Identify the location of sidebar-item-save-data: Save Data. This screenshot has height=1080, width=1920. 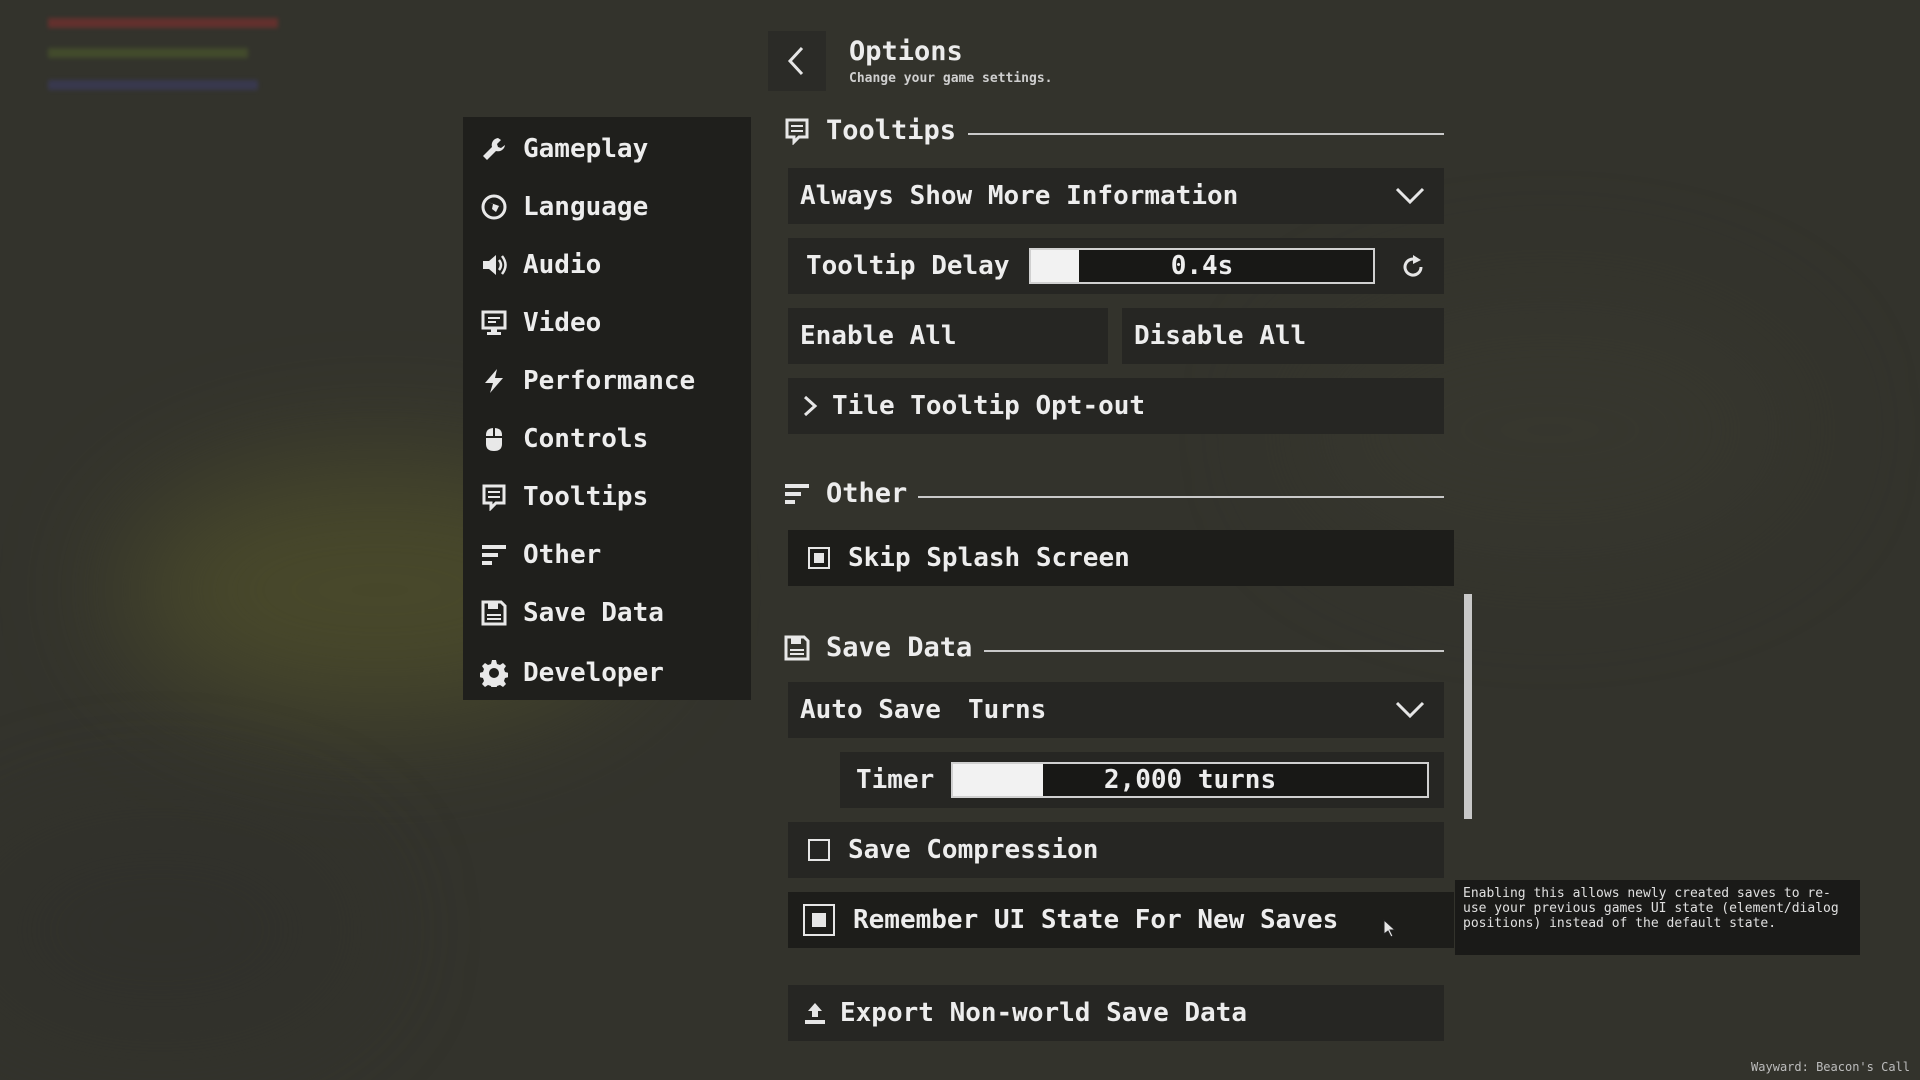
(571, 613).